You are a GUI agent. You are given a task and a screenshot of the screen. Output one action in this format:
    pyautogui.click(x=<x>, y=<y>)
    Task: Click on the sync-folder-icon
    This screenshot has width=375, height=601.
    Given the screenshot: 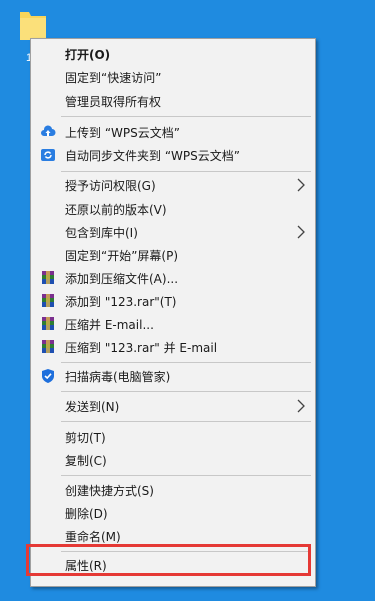 What is the action you would take?
    pyautogui.click(x=48, y=155)
    